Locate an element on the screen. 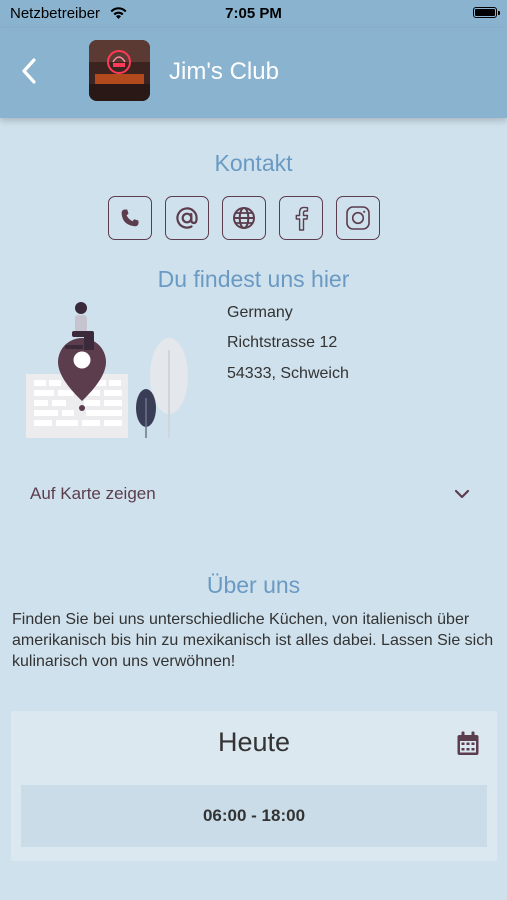 The height and width of the screenshot is (900, 507). contact-title: Kontakt is located at coordinates (253, 163).